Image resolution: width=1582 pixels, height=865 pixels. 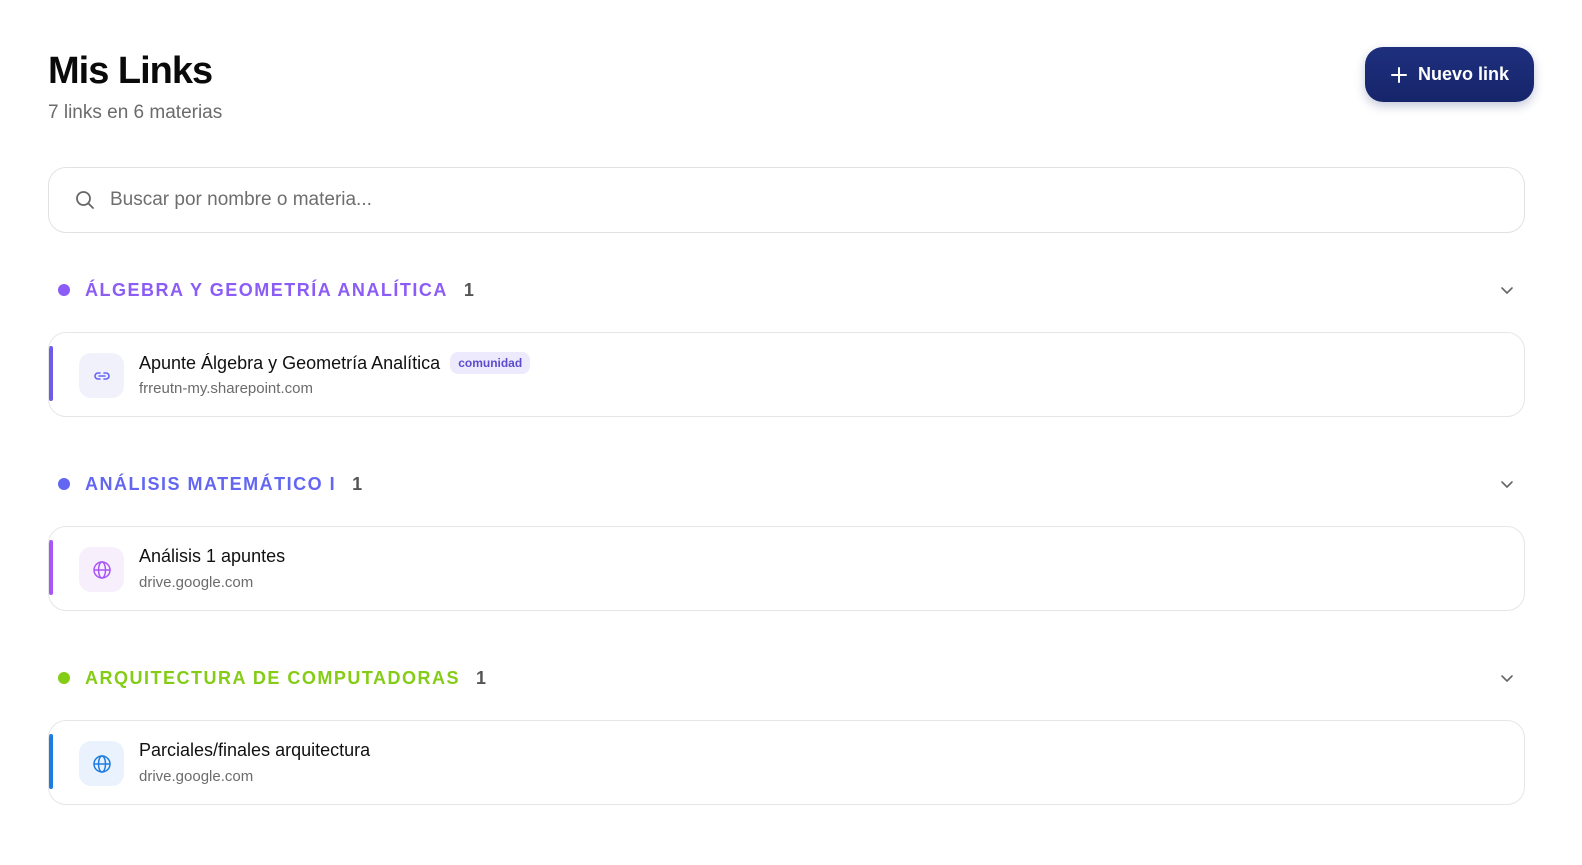 What do you see at coordinates (101, 375) in the screenshot?
I see `link-icon` at bounding box center [101, 375].